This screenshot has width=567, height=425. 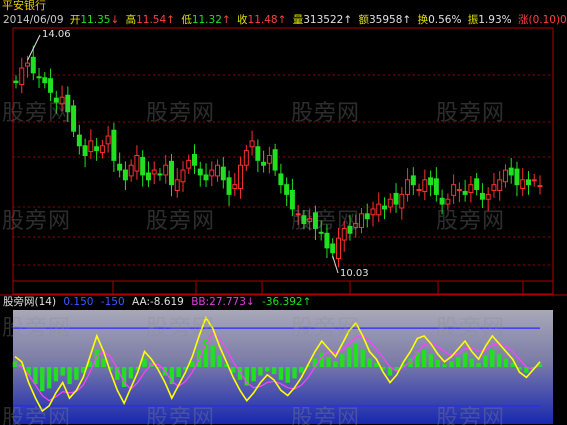 I want to click on indicator-extra: -36.392↑, so click(x=287, y=302).